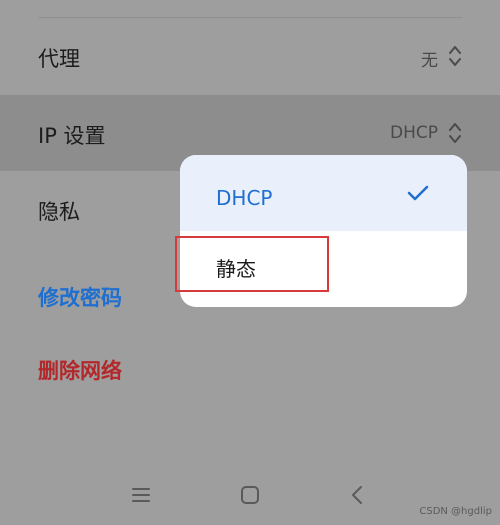 The width and height of the screenshot is (500, 525). What do you see at coordinates (455, 511) in the screenshot?
I see `watermark: CSDN @hgdlip` at bounding box center [455, 511].